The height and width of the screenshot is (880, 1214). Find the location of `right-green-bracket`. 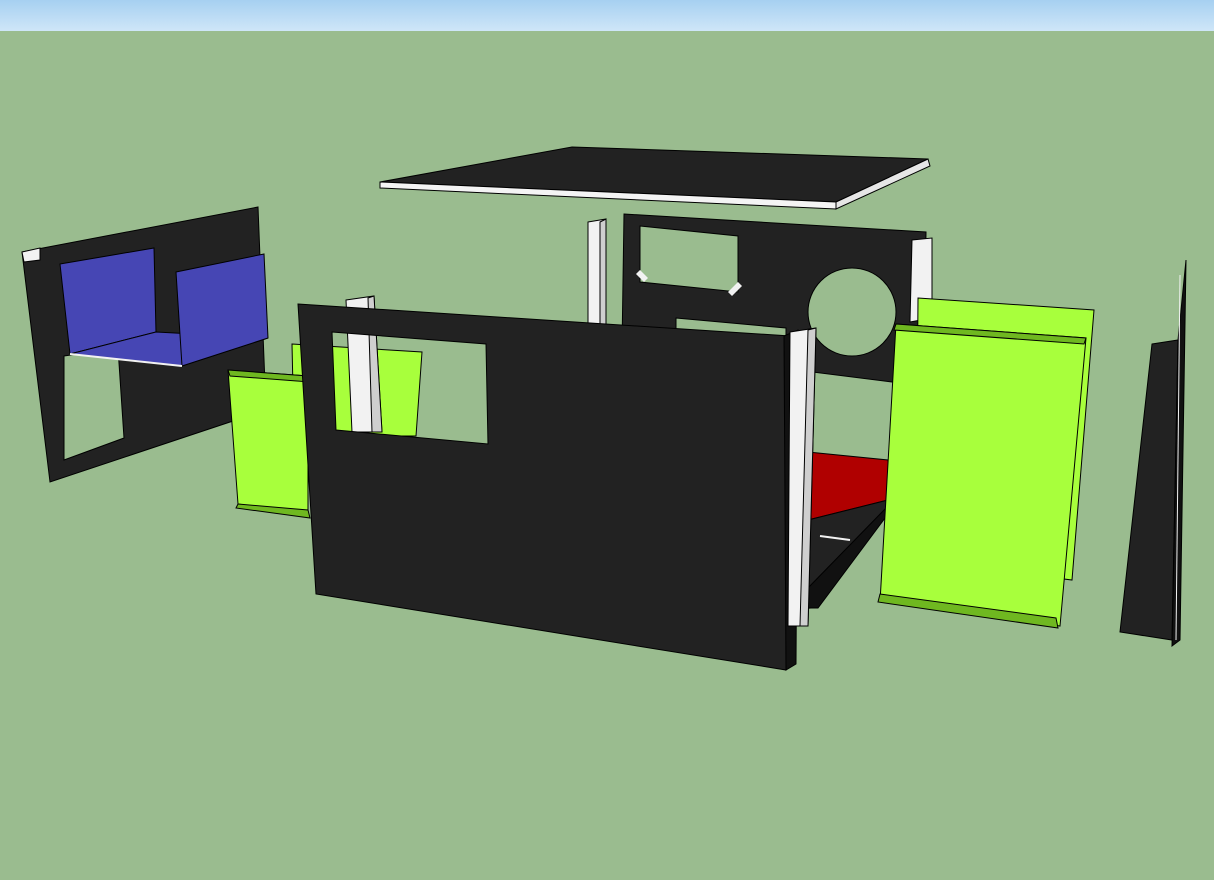

right-green-bracket is located at coordinates (986, 463).